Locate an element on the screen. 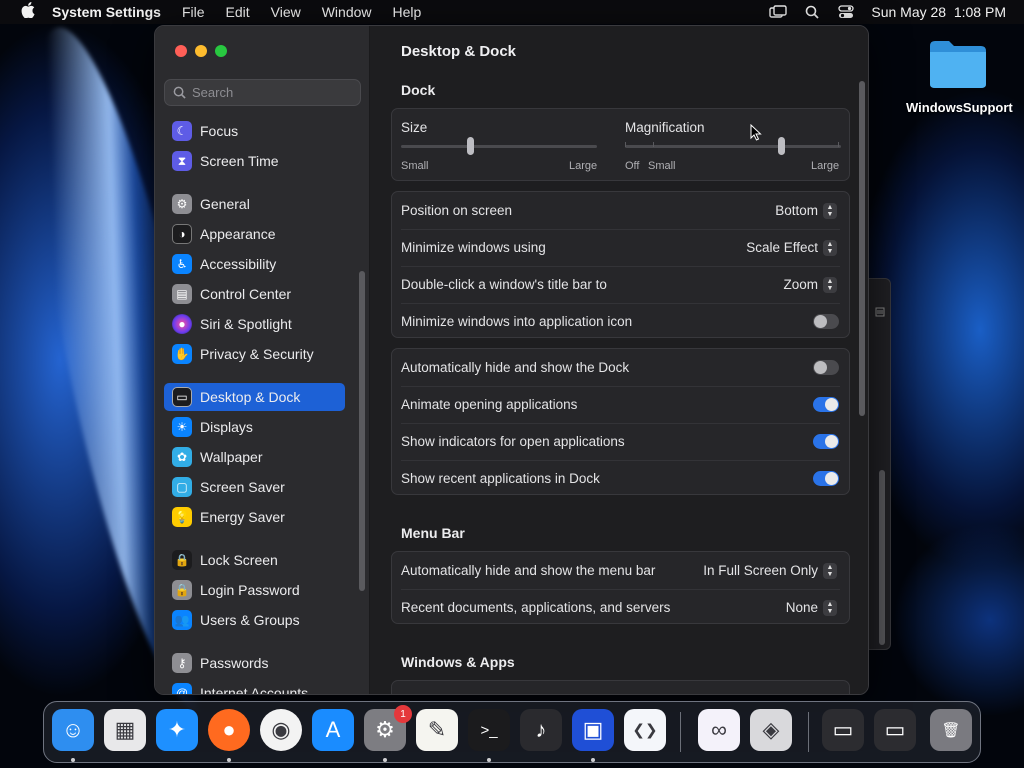 The height and width of the screenshot is (768, 1024). mouse-cursor-icon is located at coordinates (756, 132).